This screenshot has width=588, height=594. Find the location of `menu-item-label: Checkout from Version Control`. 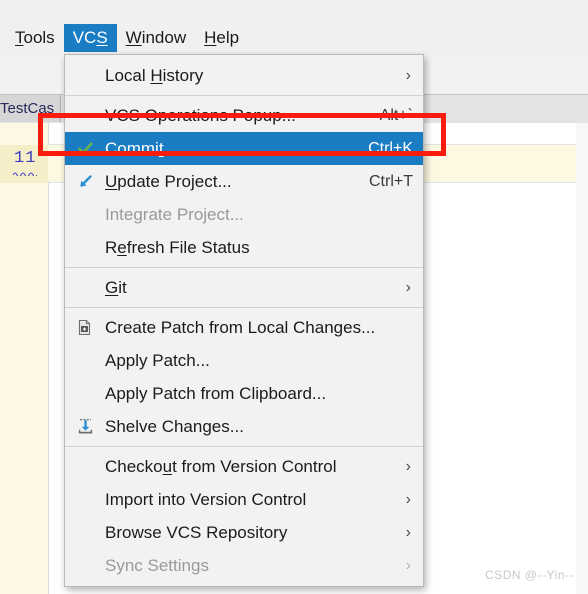

menu-item-label: Checkout from Version Control is located at coordinates (221, 466).